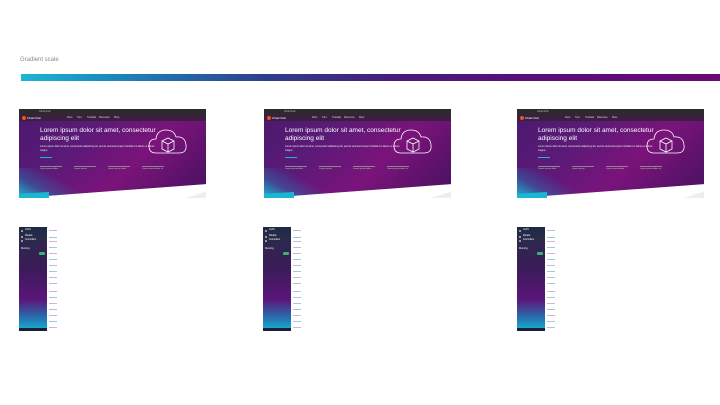  I want to click on top-bar-text: Charmhub, so click(45, 111).